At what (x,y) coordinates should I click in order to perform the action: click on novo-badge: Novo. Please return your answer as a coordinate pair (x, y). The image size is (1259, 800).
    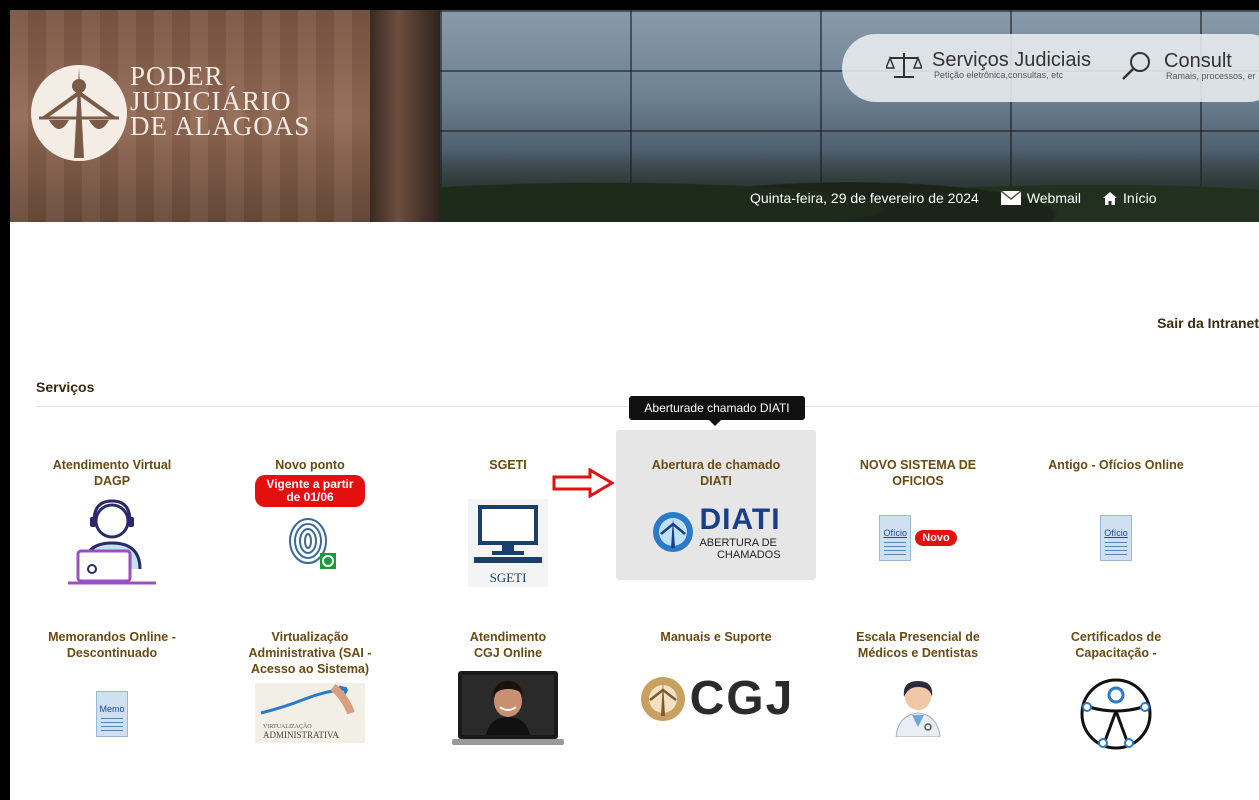
    Looking at the image, I should click on (936, 538).